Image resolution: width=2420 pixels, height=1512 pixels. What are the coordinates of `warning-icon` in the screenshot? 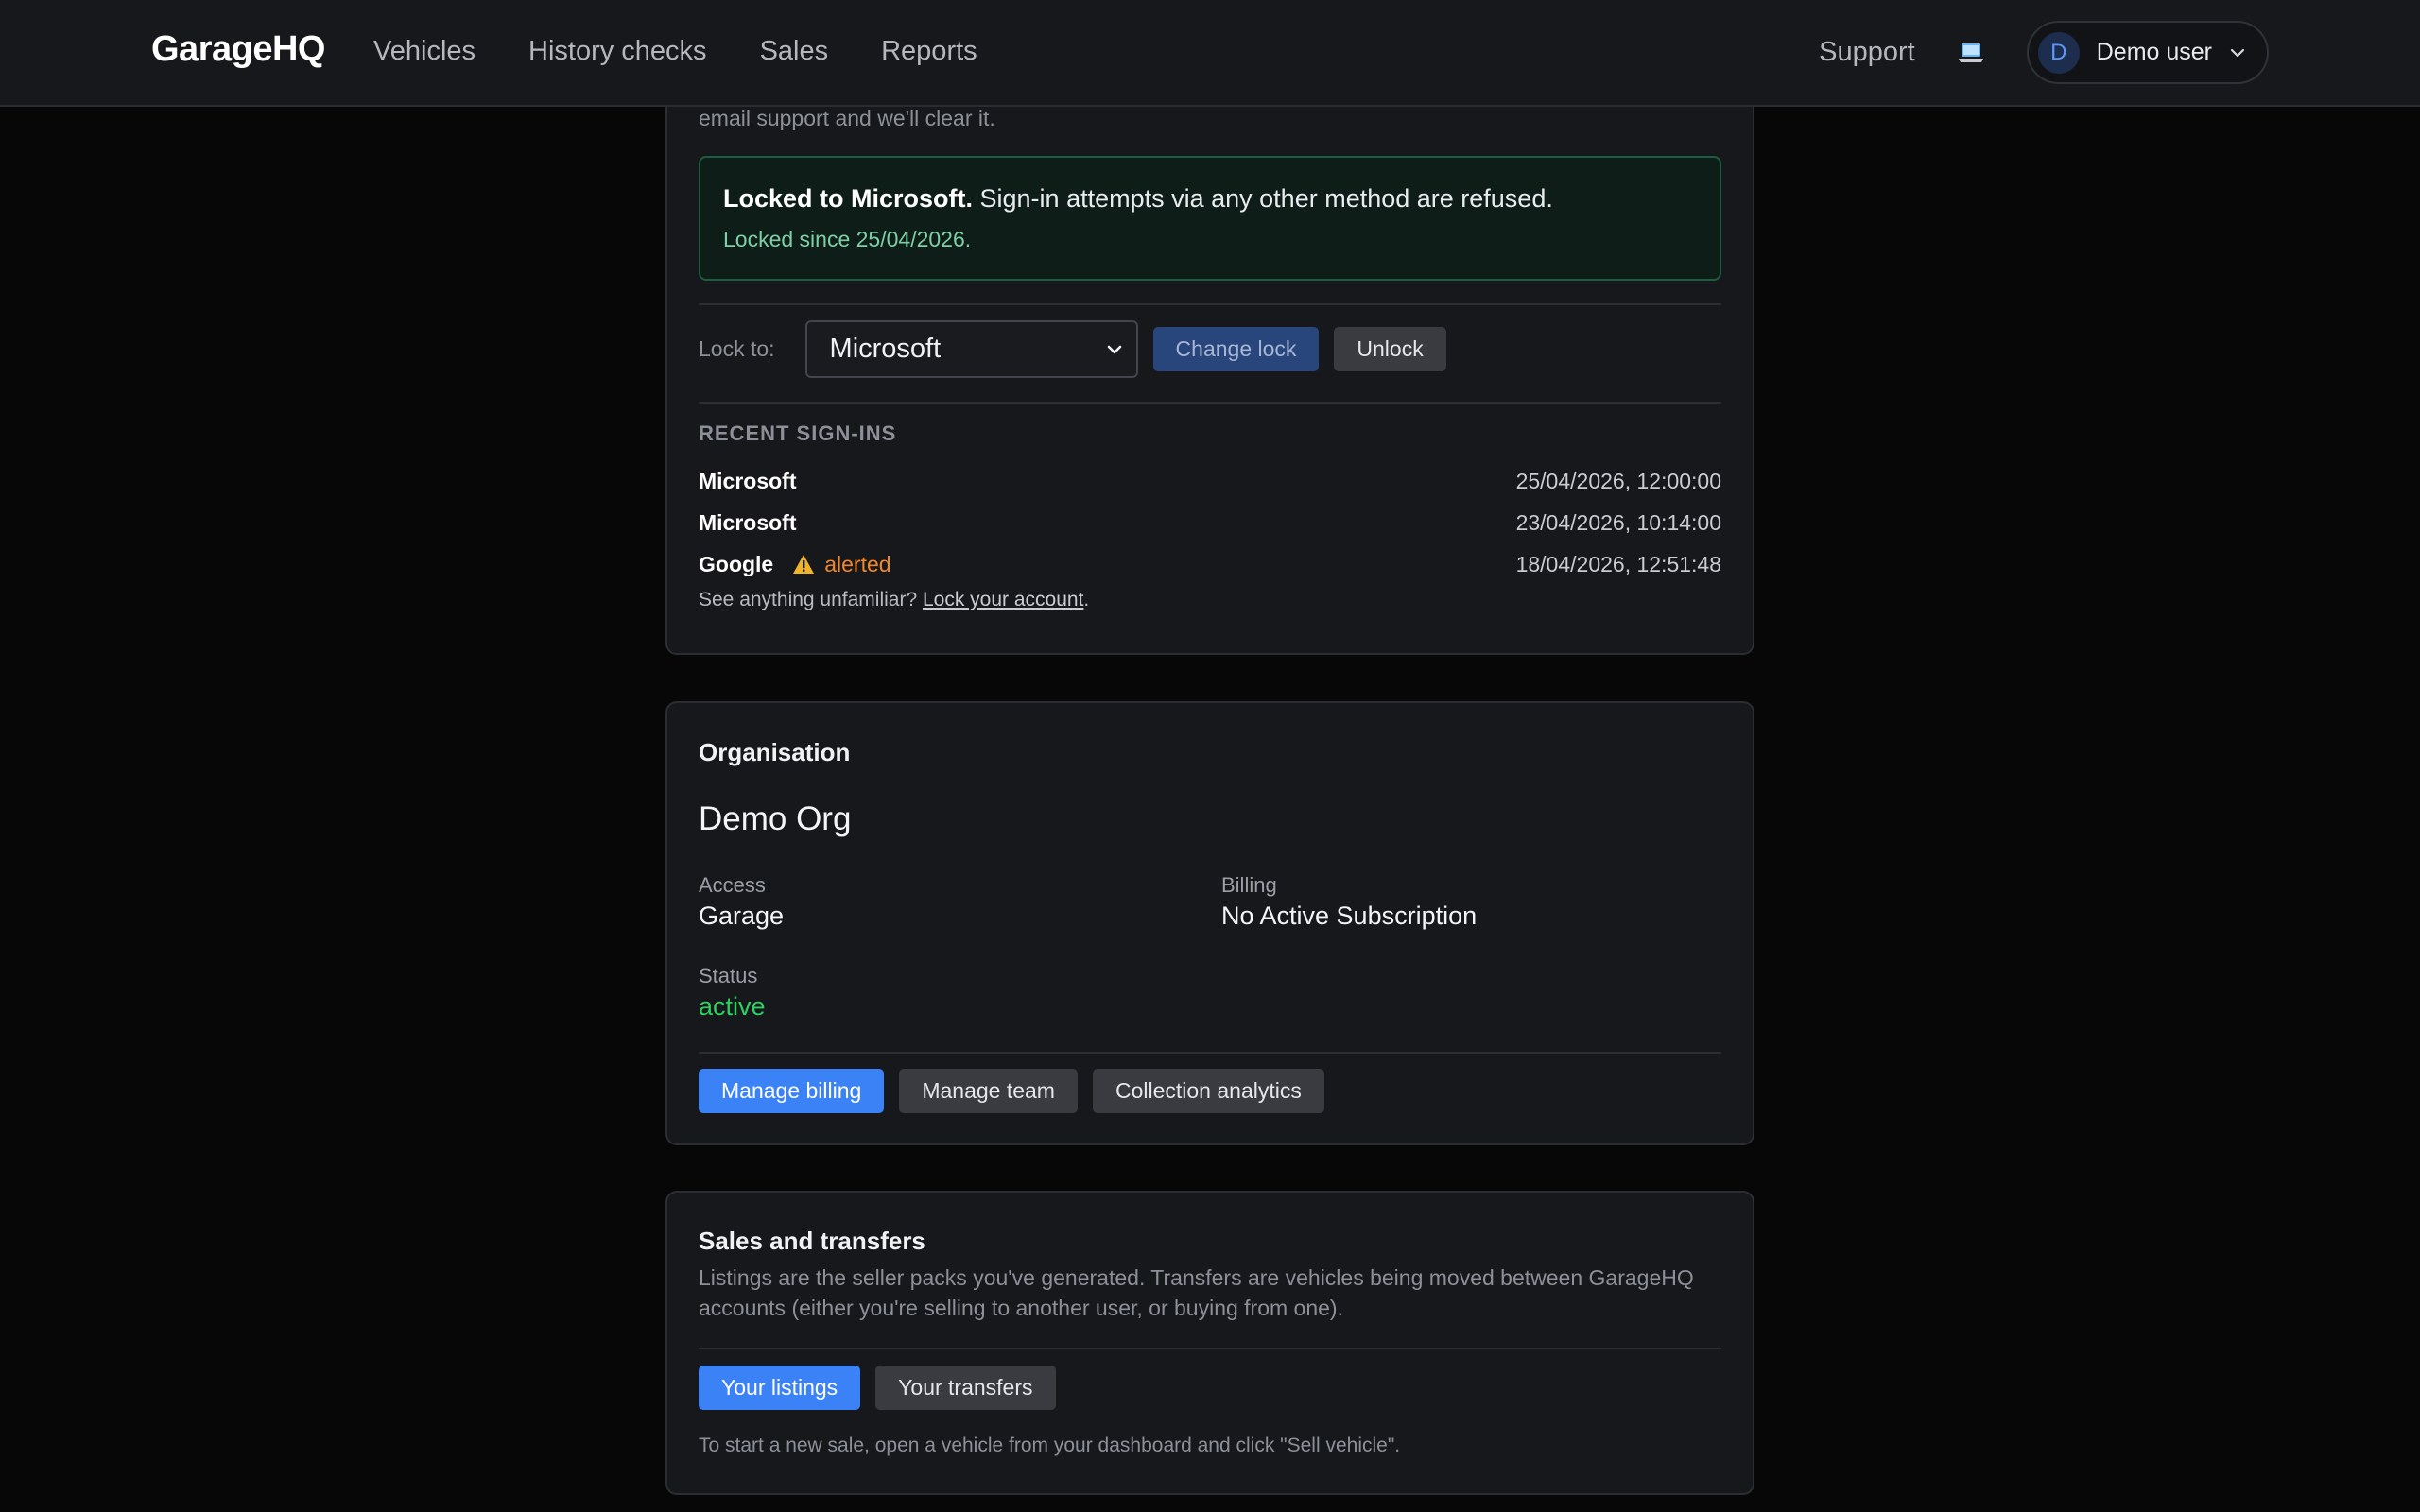 It's located at (804, 564).